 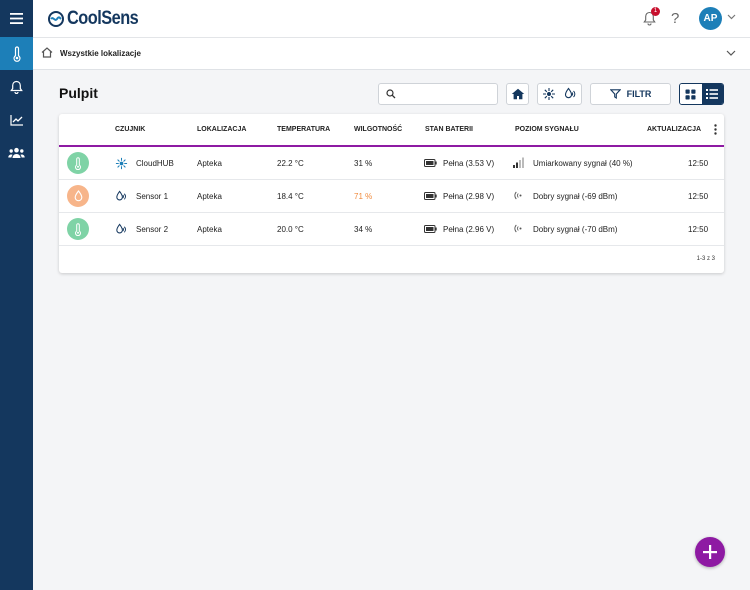 I want to click on list-view-button, so click(x=712, y=94).